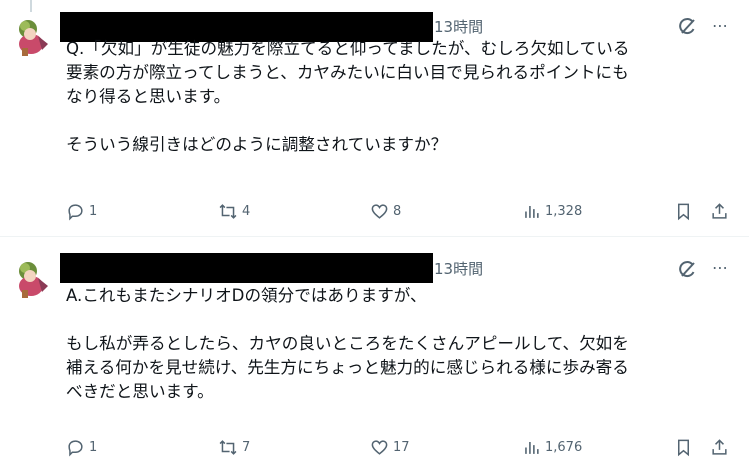  I want to click on post-text-line: なり得ると思います。, so click(148, 96).